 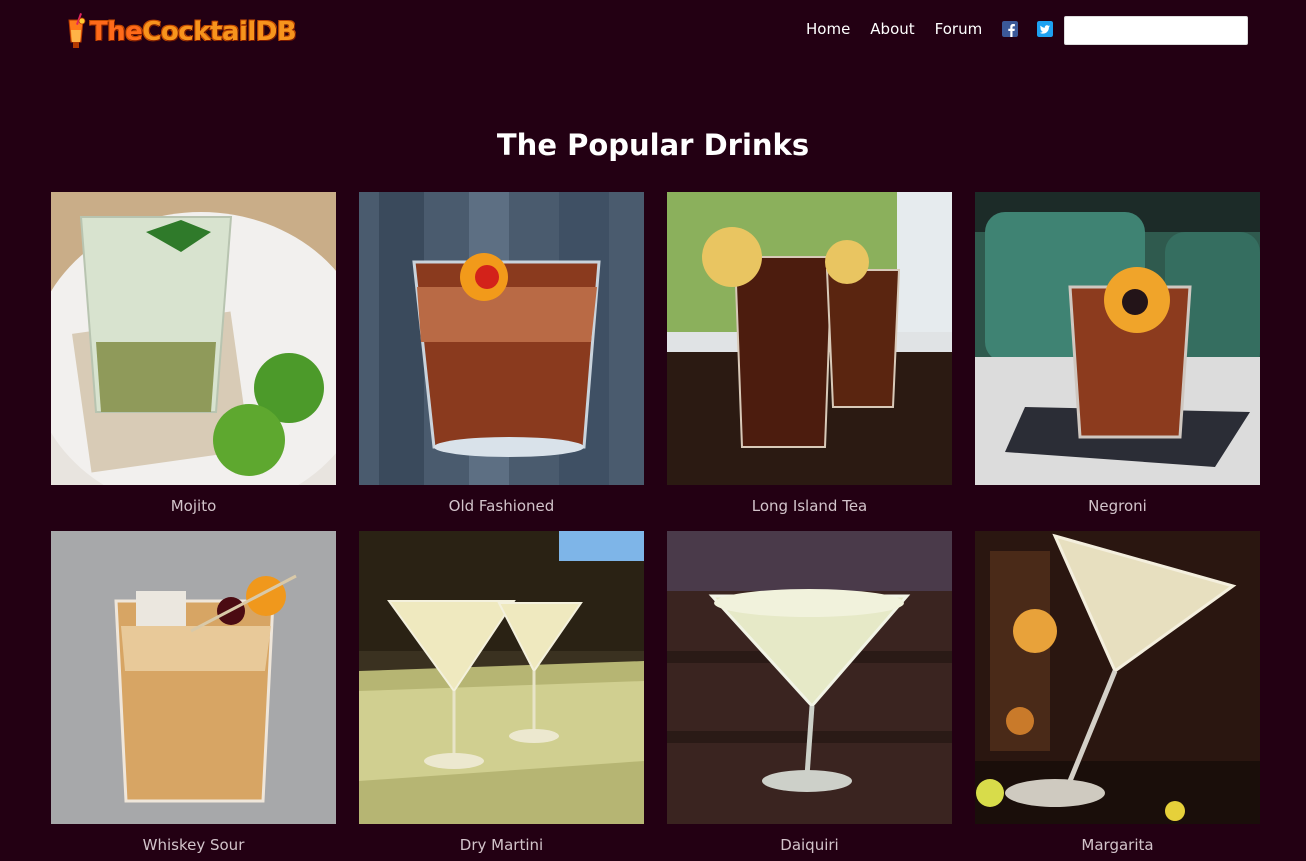 I want to click on drink-card-dry-martini: Dry Martini, so click(x=501, y=692).